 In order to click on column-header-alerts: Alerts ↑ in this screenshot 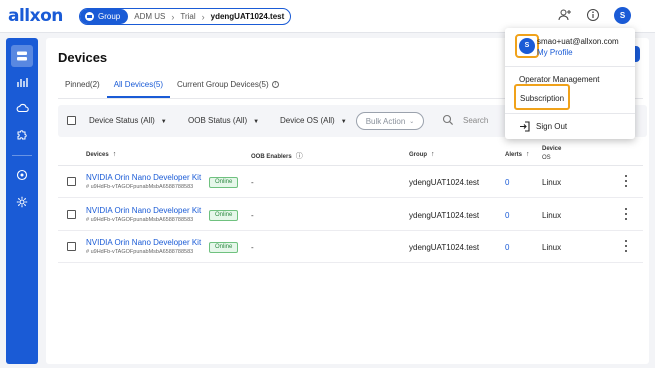, I will do `click(517, 154)`.